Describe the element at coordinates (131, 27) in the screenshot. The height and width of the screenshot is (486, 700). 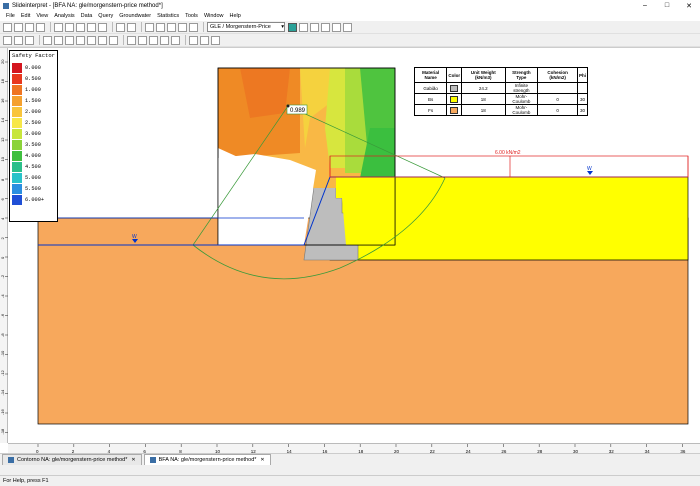
I see `redo-icon` at that location.